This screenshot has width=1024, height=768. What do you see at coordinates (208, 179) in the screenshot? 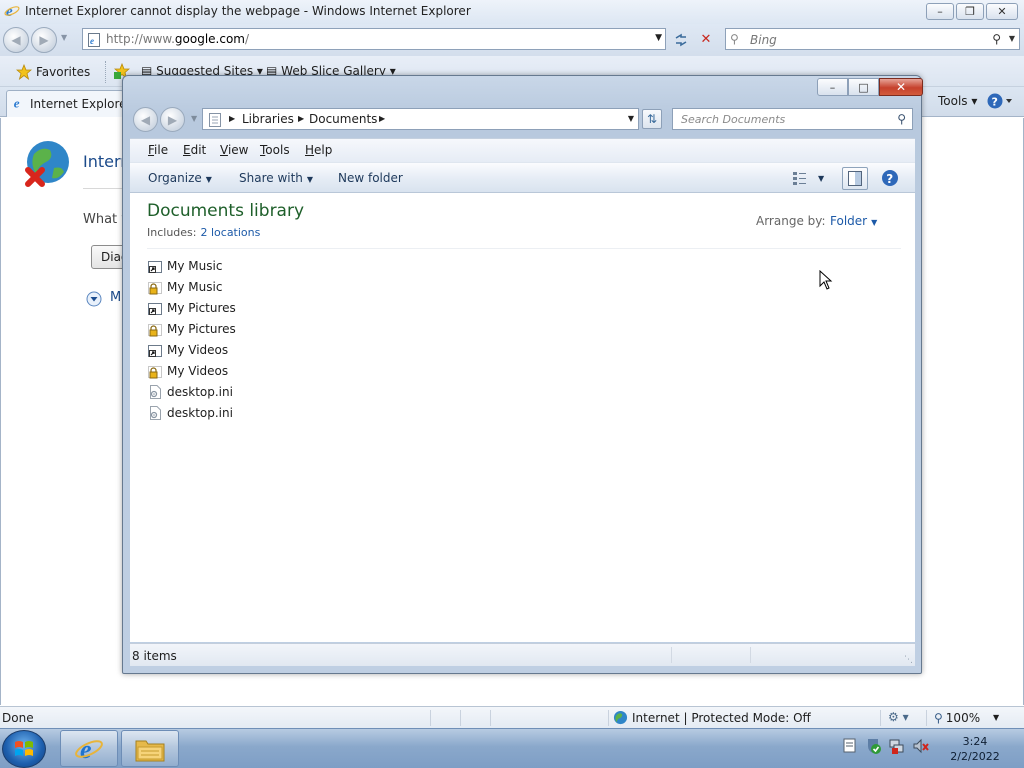
I see `dropdown-arrow-icon: ▼` at bounding box center [208, 179].